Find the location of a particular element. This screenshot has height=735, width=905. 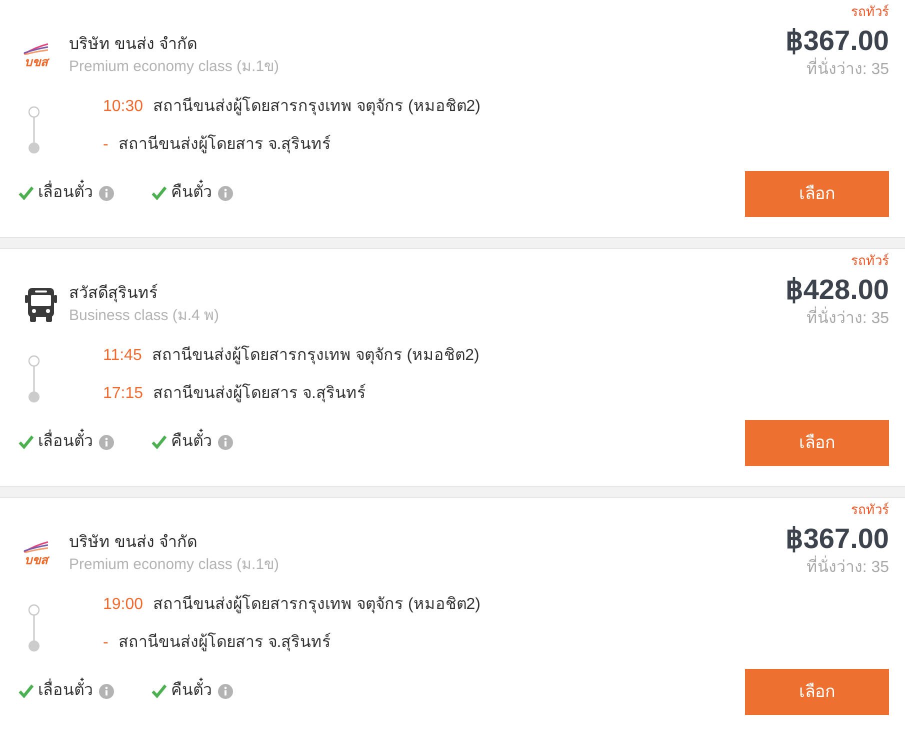

bus-icon is located at coordinates (41, 305).